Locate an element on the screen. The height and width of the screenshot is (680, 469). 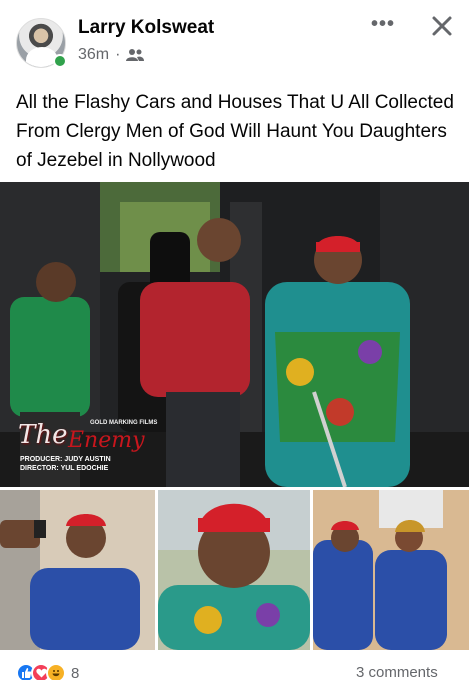
reactions-summary: 8 is located at coordinates (47, 671).